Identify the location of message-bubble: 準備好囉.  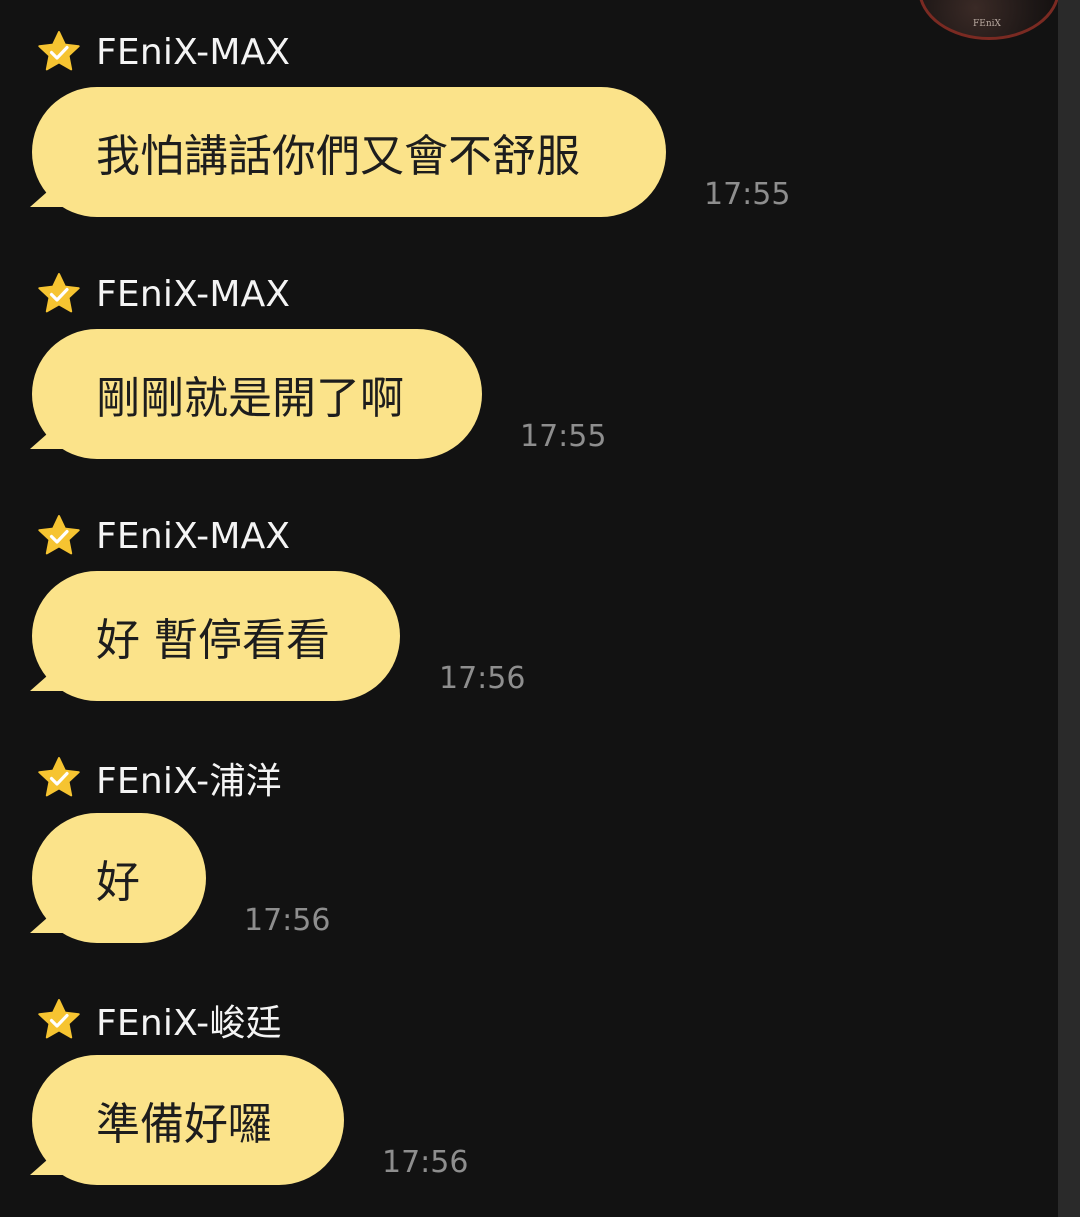
(187, 1120).